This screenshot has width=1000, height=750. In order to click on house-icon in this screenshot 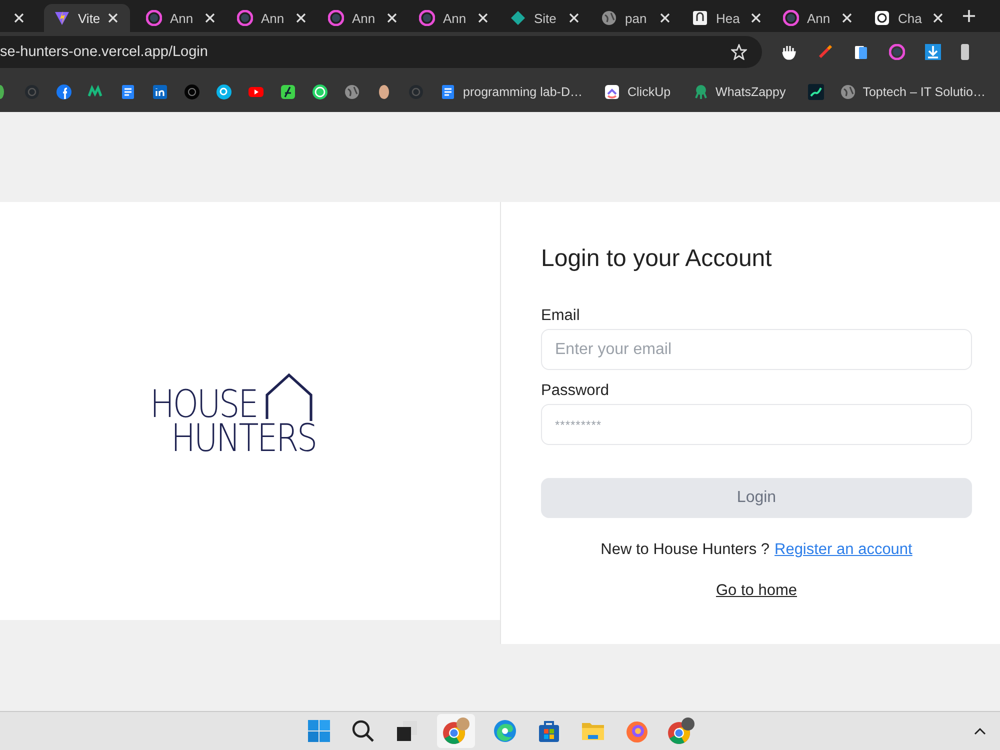, I will do `click(288, 397)`.